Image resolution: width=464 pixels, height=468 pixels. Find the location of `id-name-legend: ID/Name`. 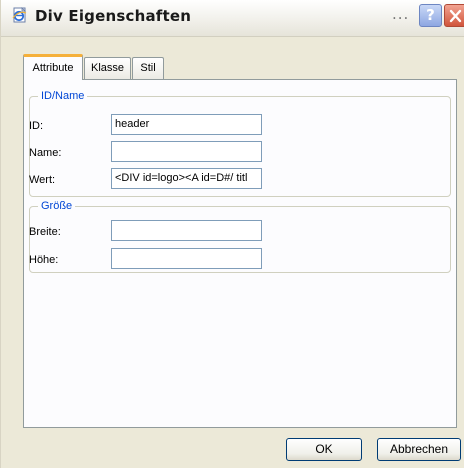

id-name-legend: ID/Name is located at coordinates (63, 96).